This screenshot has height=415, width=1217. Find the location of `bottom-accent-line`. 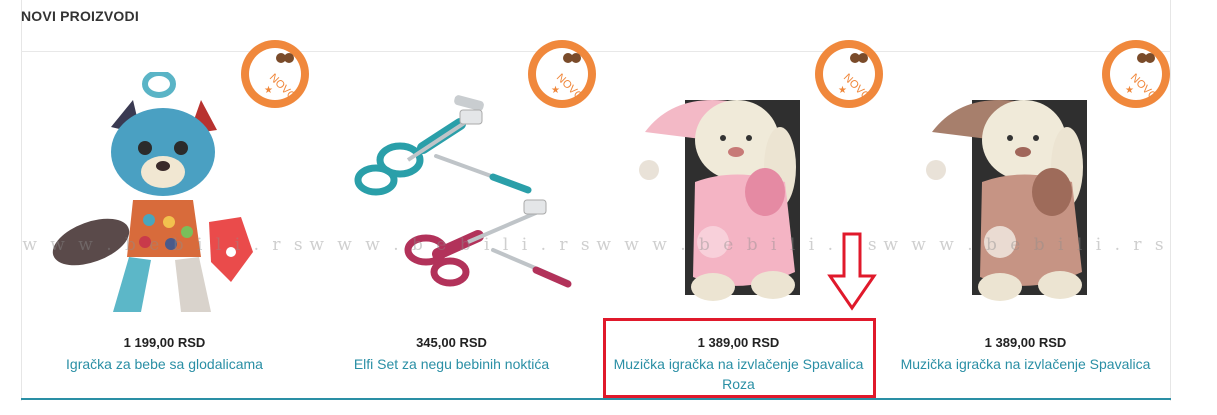

bottom-accent-line is located at coordinates (596, 399).